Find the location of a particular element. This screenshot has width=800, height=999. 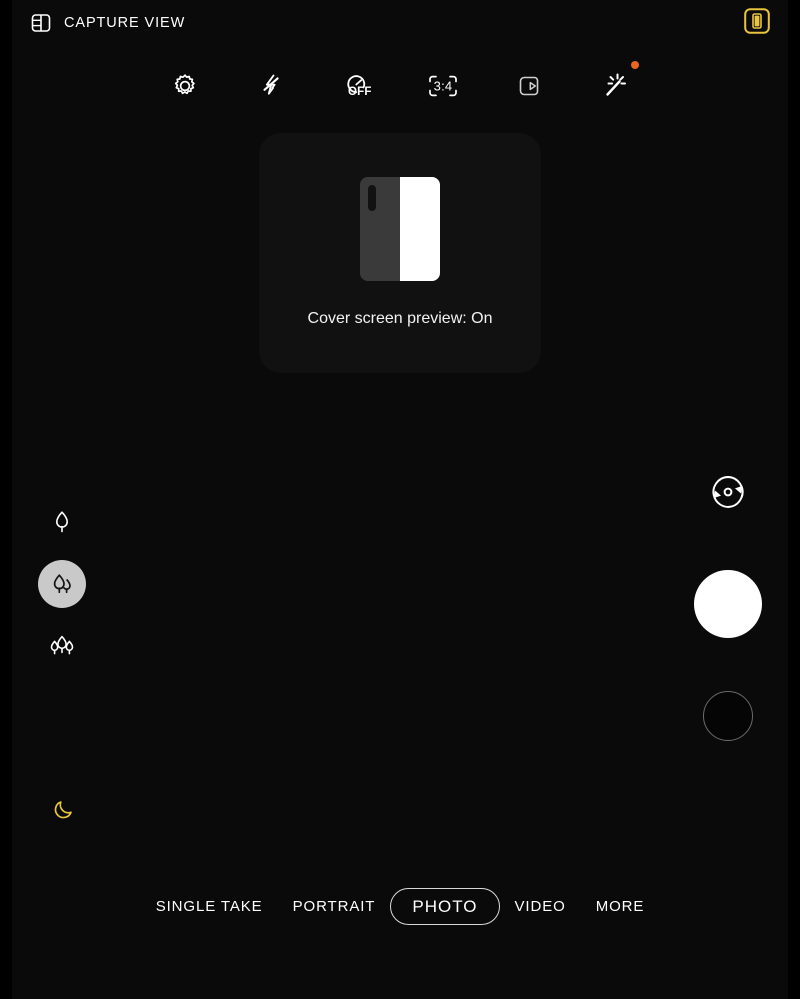

mode-portrait: PORTRAIT is located at coordinates (334, 906).